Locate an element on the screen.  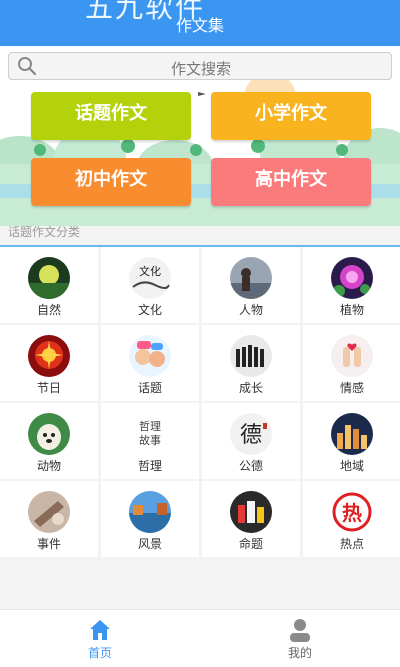
topic-label: 文化 is located at coordinates (149, 310).